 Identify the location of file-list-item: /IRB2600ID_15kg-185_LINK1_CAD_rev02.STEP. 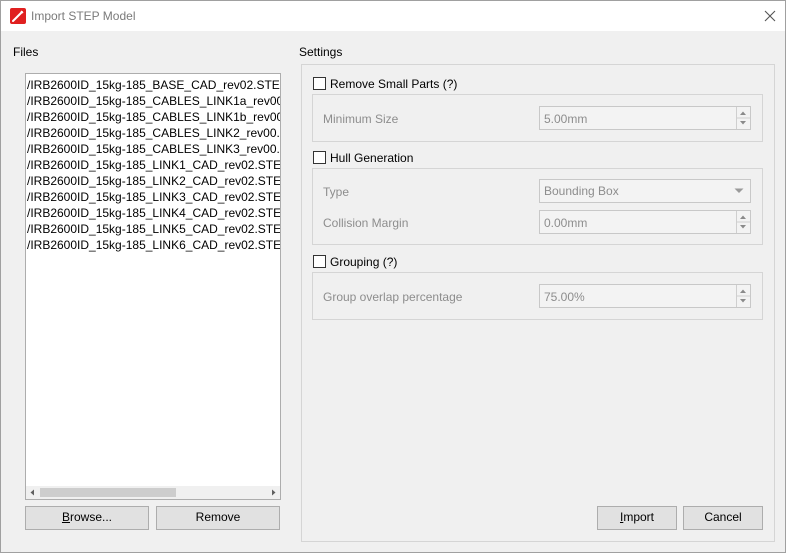
(153, 165).